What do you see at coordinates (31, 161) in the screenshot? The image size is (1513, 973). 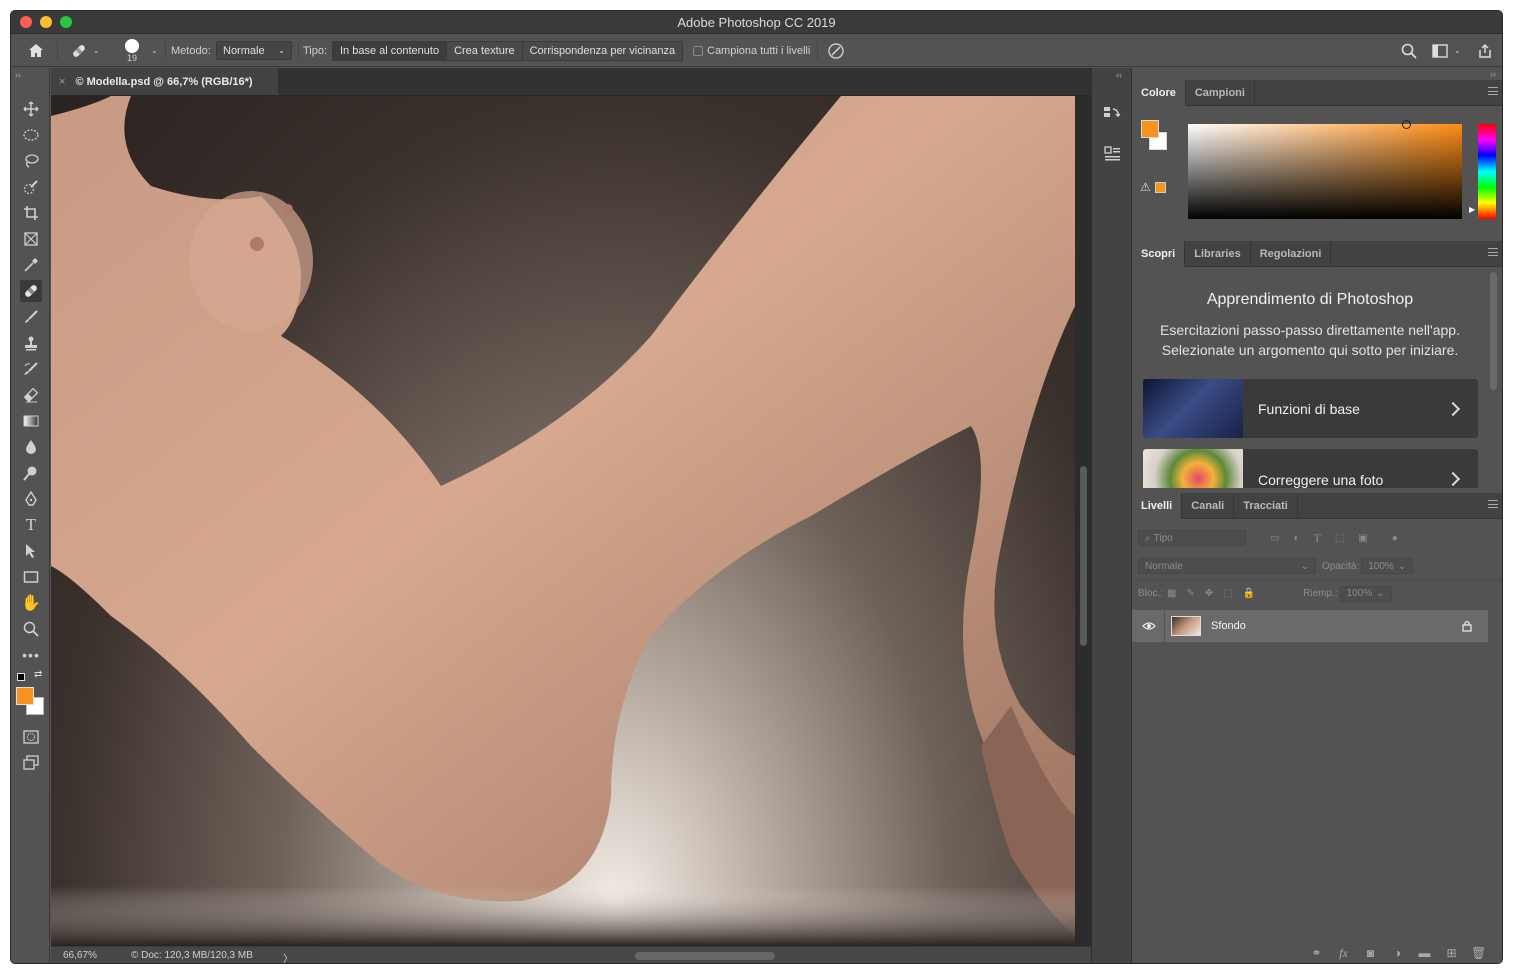 I see `lasso-tool` at bounding box center [31, 161].